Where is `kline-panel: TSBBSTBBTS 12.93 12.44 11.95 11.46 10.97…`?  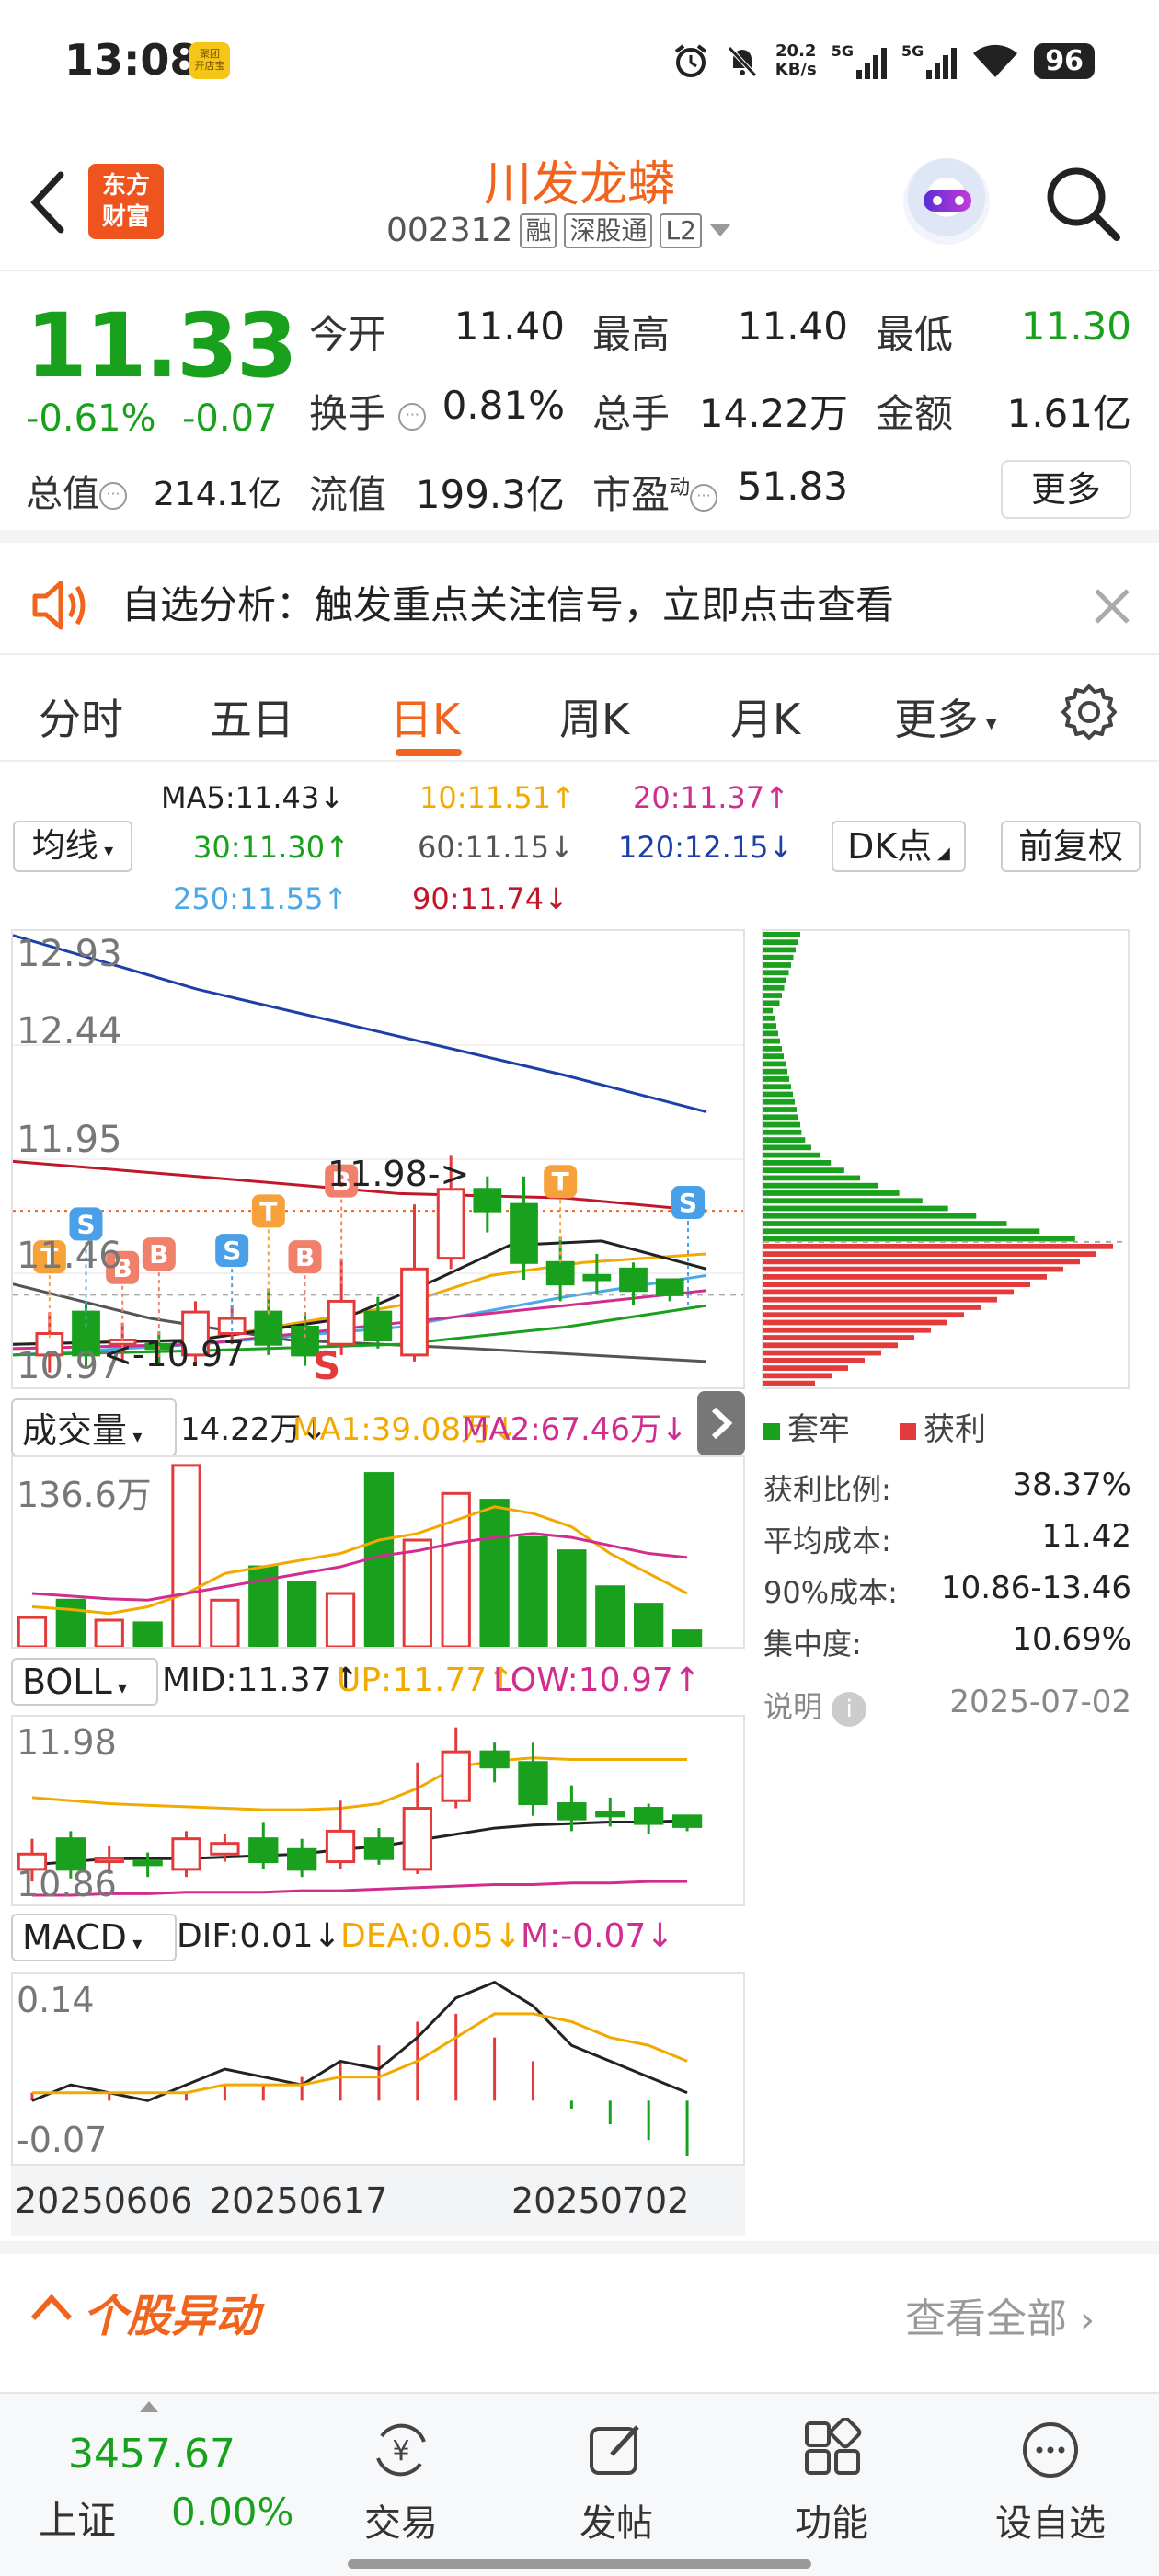
kline-panel: TSBBSTBBTS 12.93 12.44 11.95 11.46 10.97… is located at coordinates (378, 1159).